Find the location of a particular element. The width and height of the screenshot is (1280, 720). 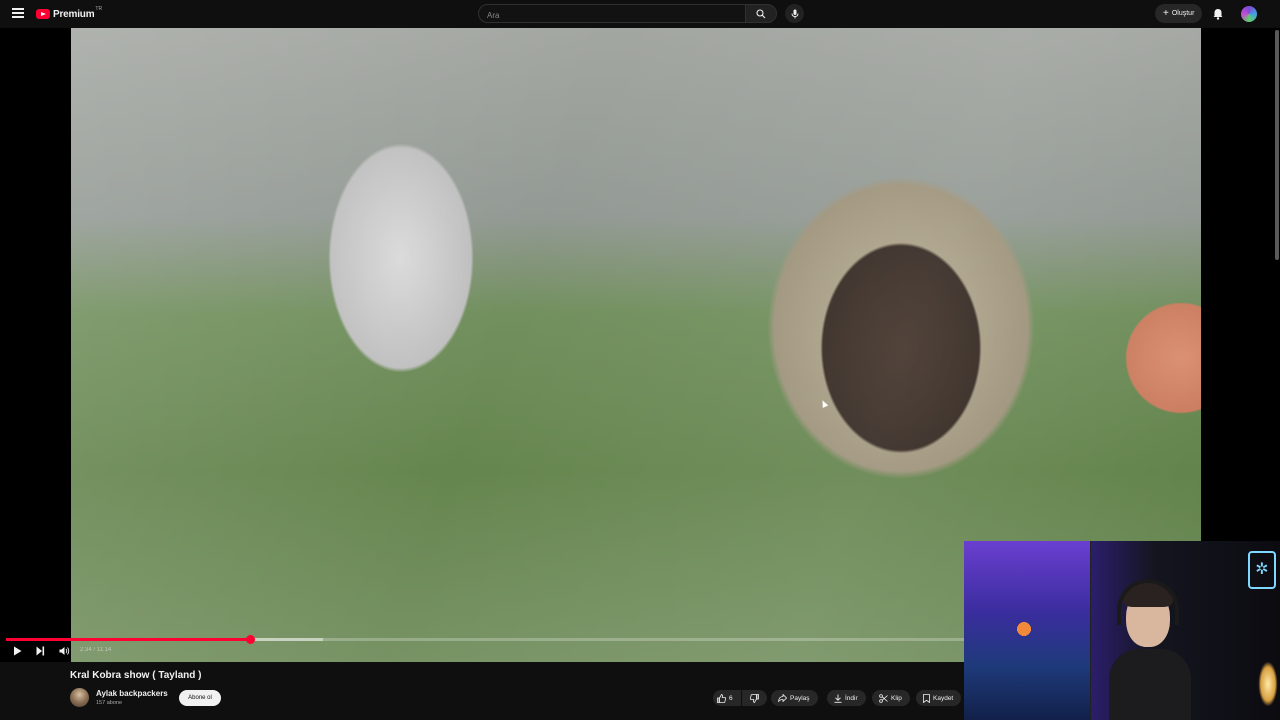

menu-icon is located at coordinates (18, 13).